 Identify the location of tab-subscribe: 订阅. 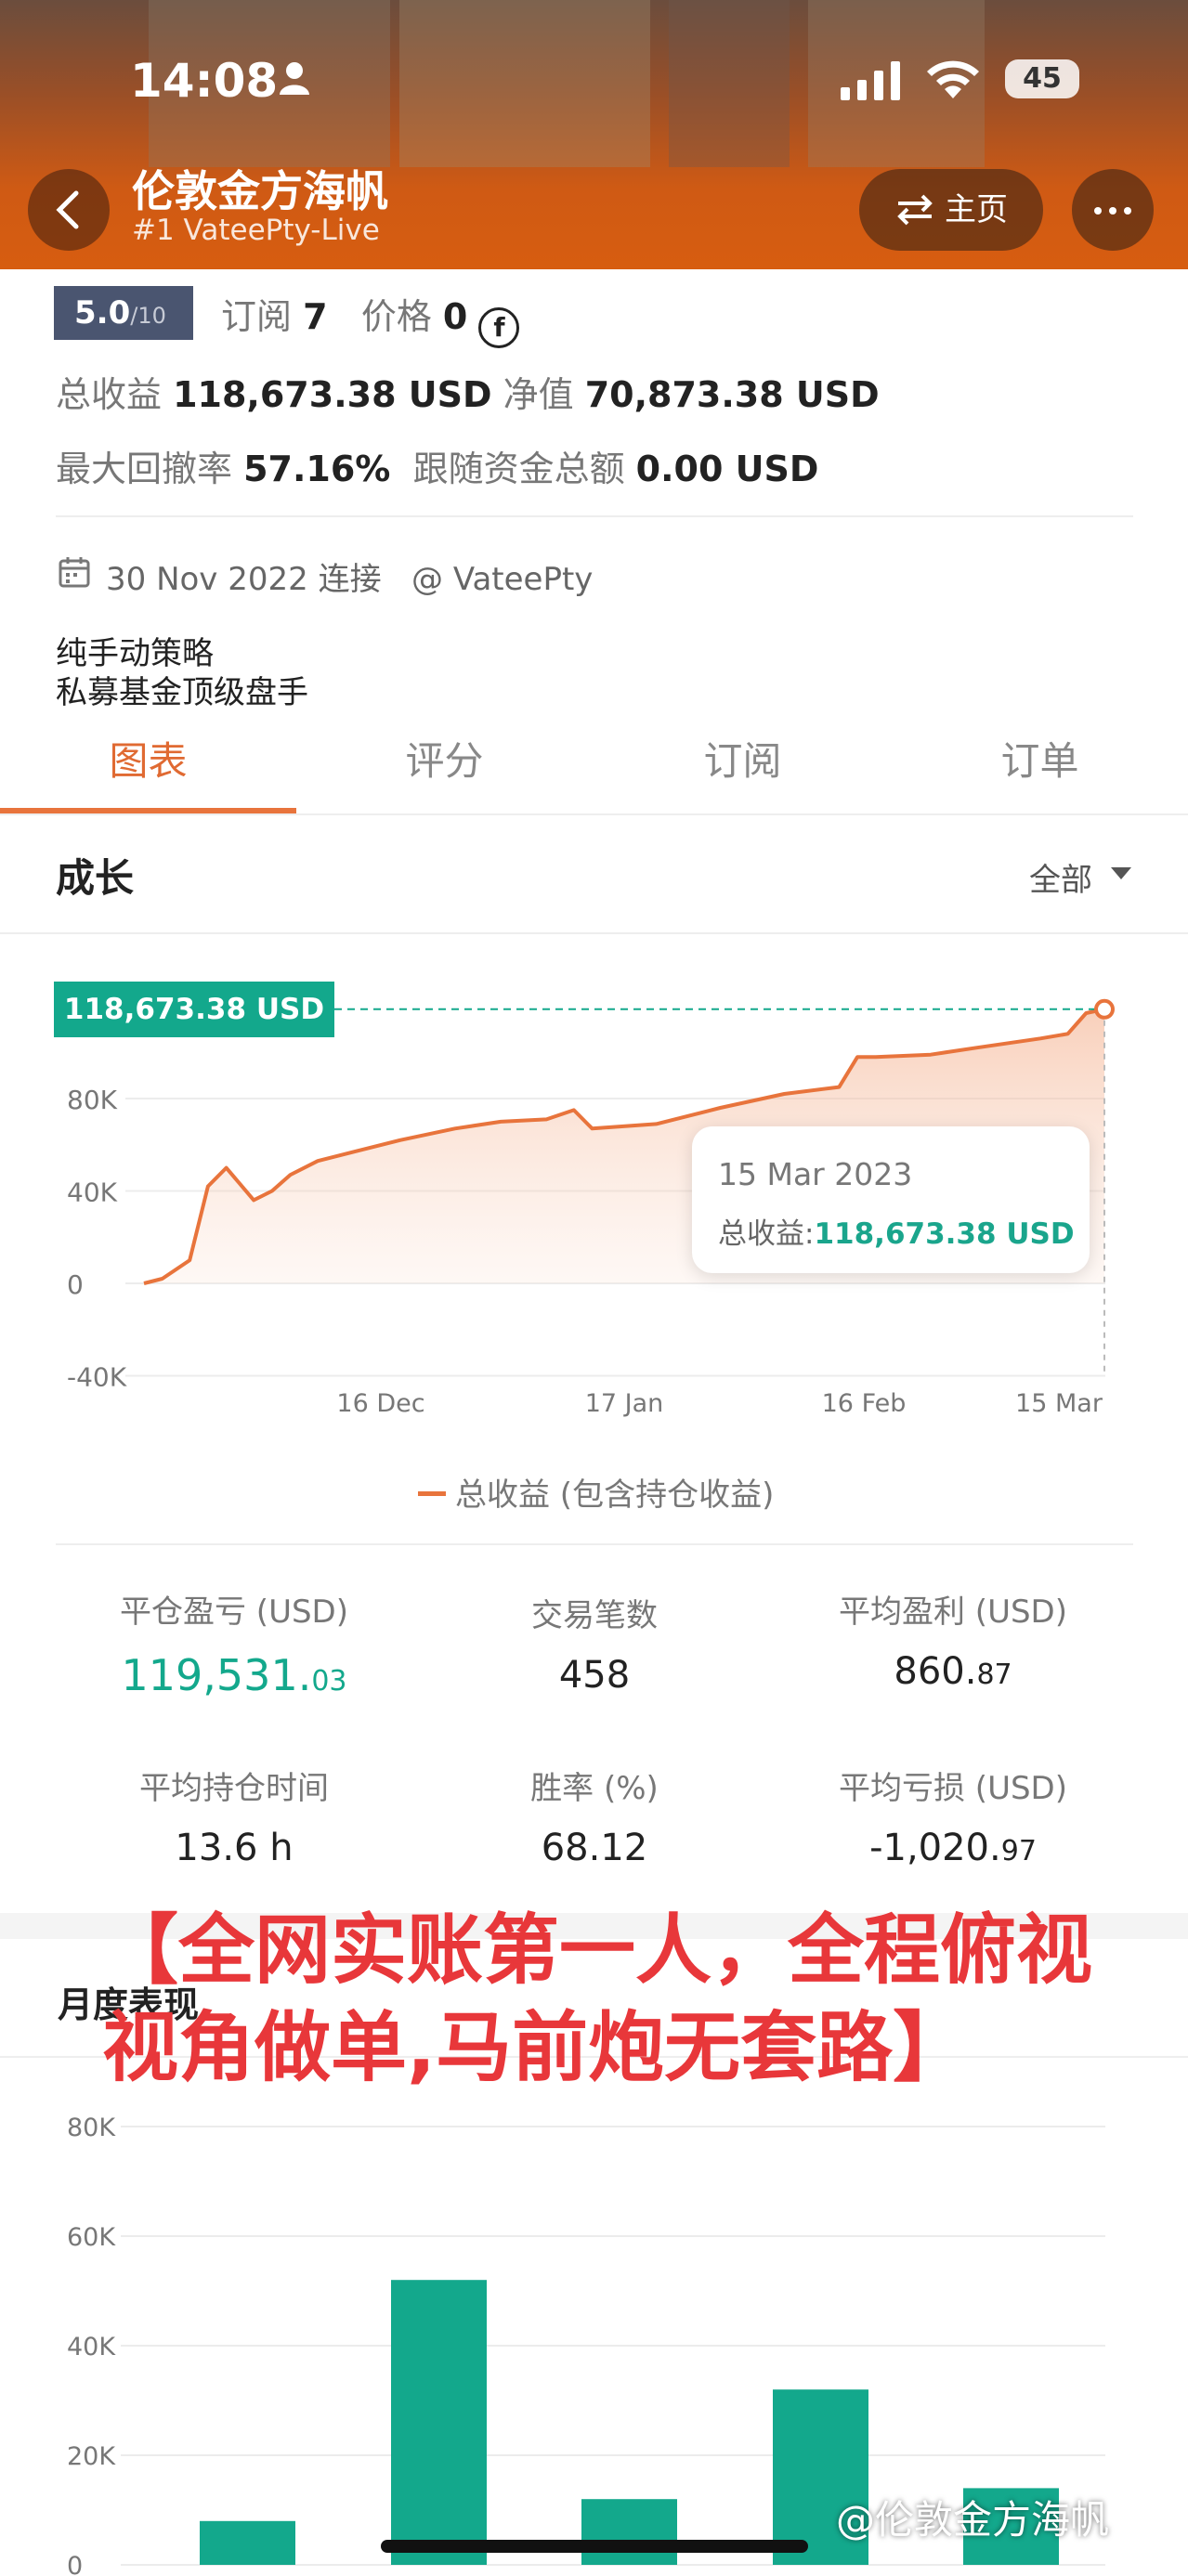
(742, 758).